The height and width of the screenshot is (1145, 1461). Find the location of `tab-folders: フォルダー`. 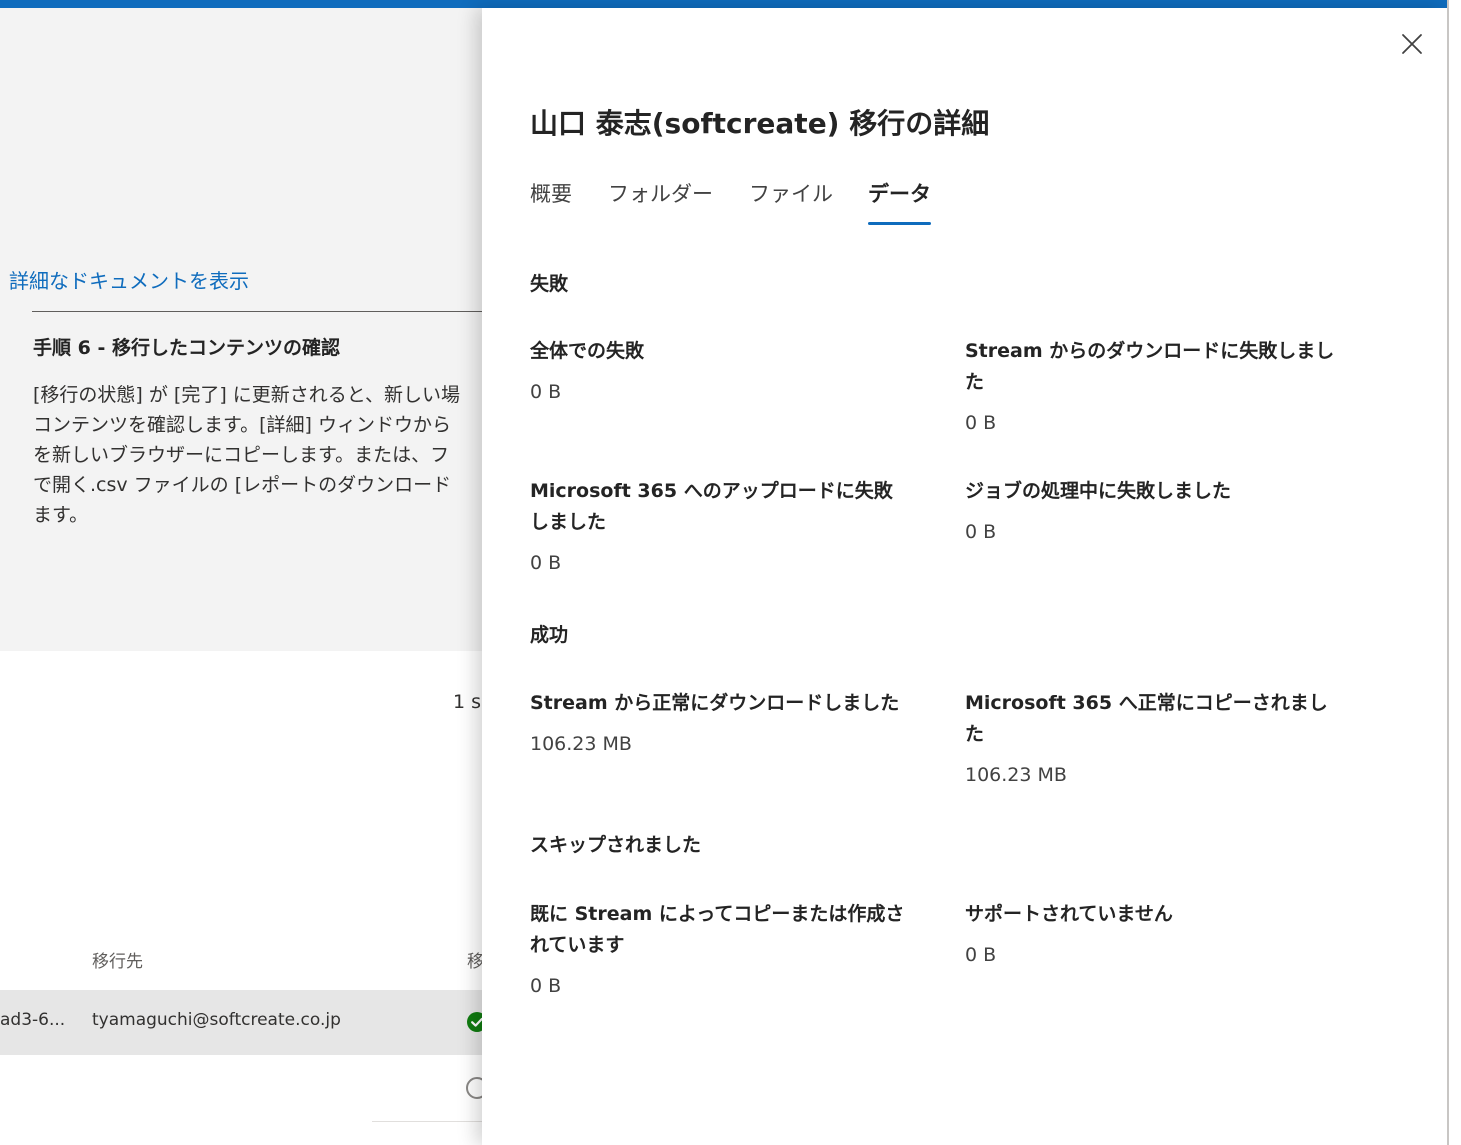

tab-folders: フォルダー is located at coordinates (660, 193).